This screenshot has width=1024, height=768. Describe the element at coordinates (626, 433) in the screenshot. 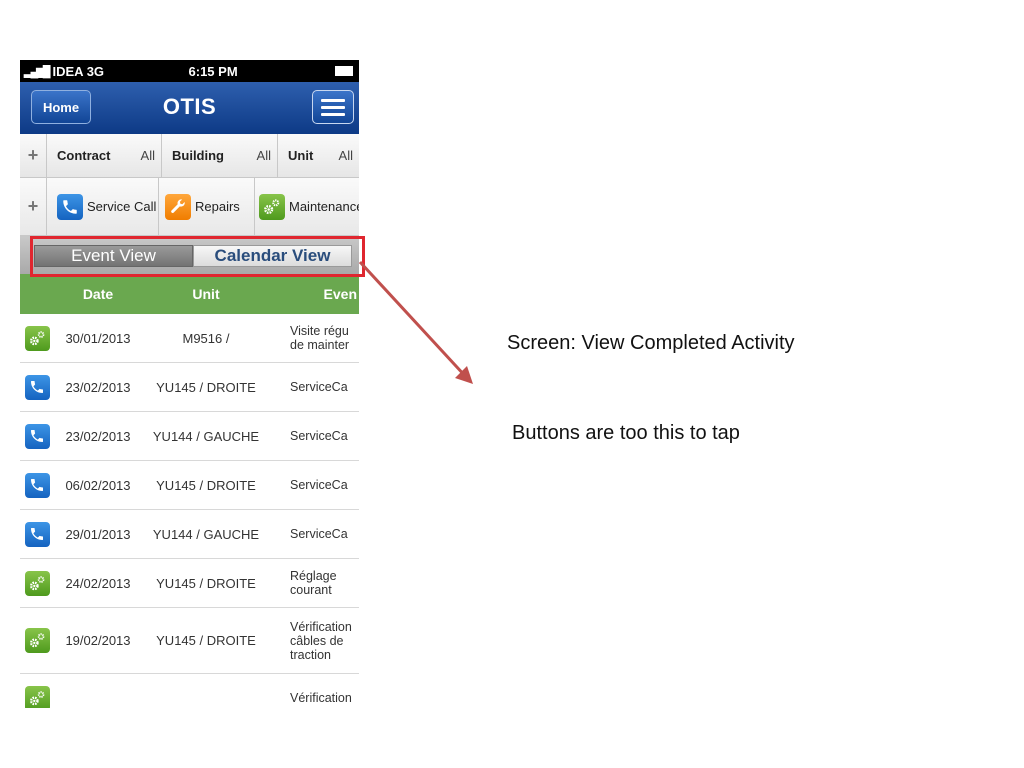

I see `annotation-note: Buttons are too this to tap` at that location.